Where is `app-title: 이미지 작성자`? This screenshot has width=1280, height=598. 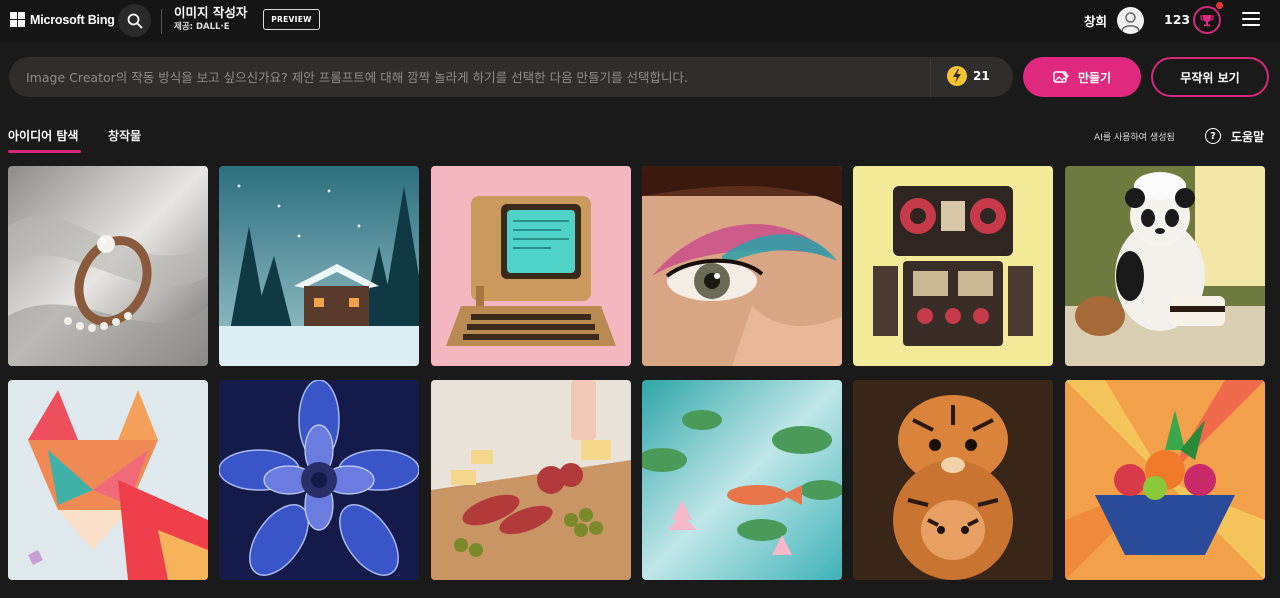 app-title: 이미지 작성자 is located at coordinates (211, 12).